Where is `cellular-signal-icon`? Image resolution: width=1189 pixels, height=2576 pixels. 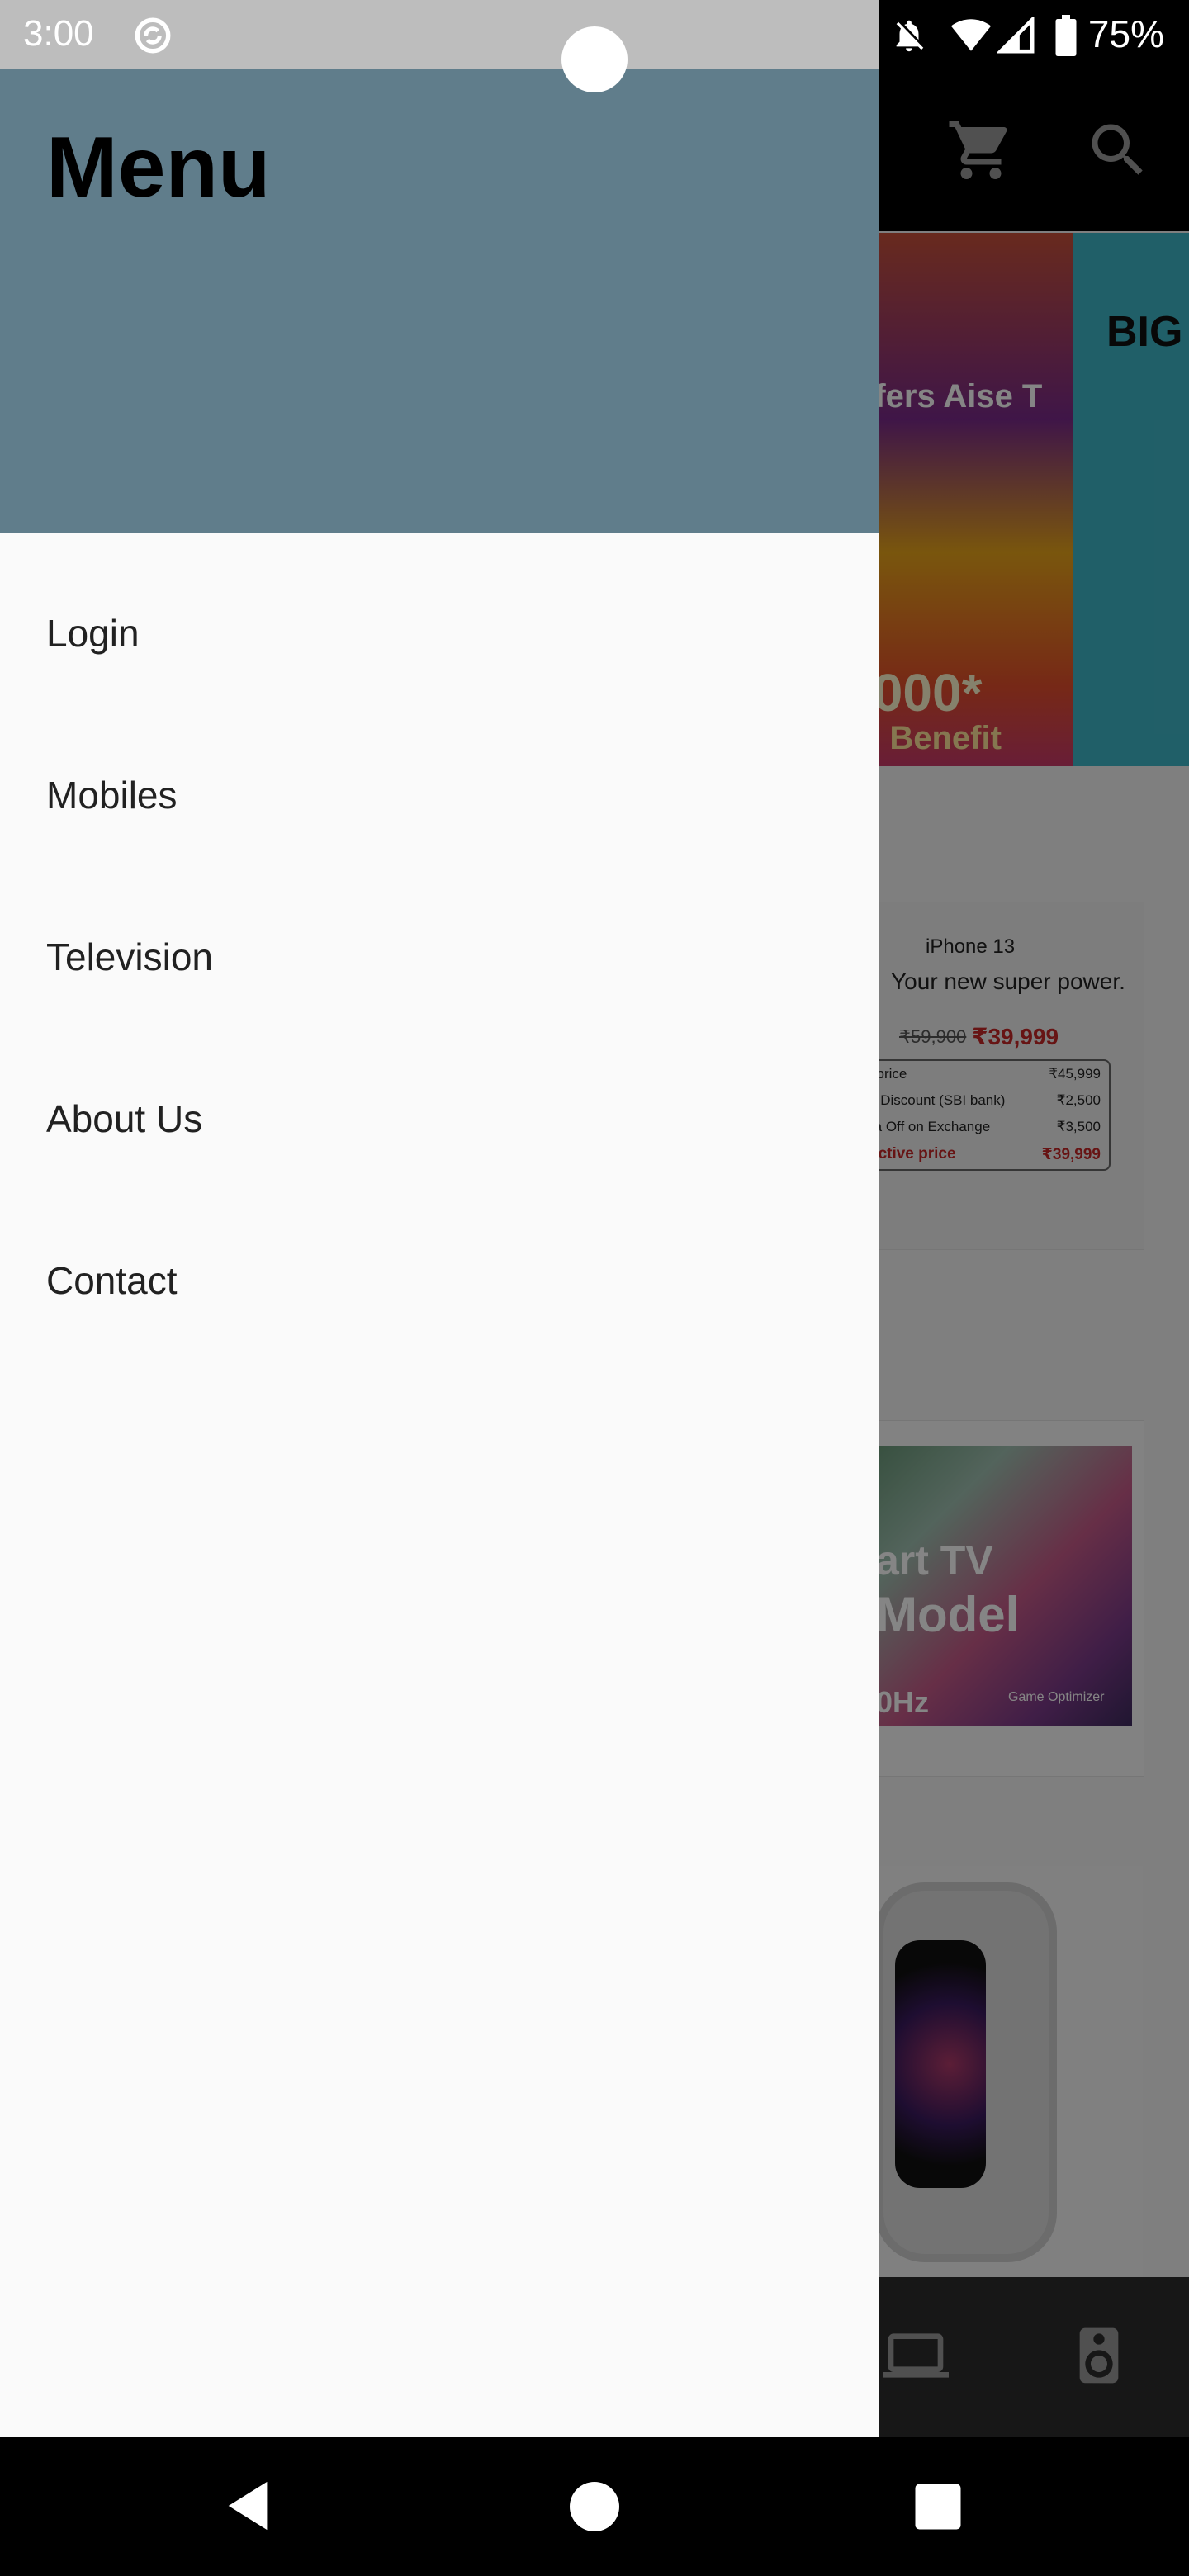
cellular-signal-icon is located at coordinates (1016, 35).